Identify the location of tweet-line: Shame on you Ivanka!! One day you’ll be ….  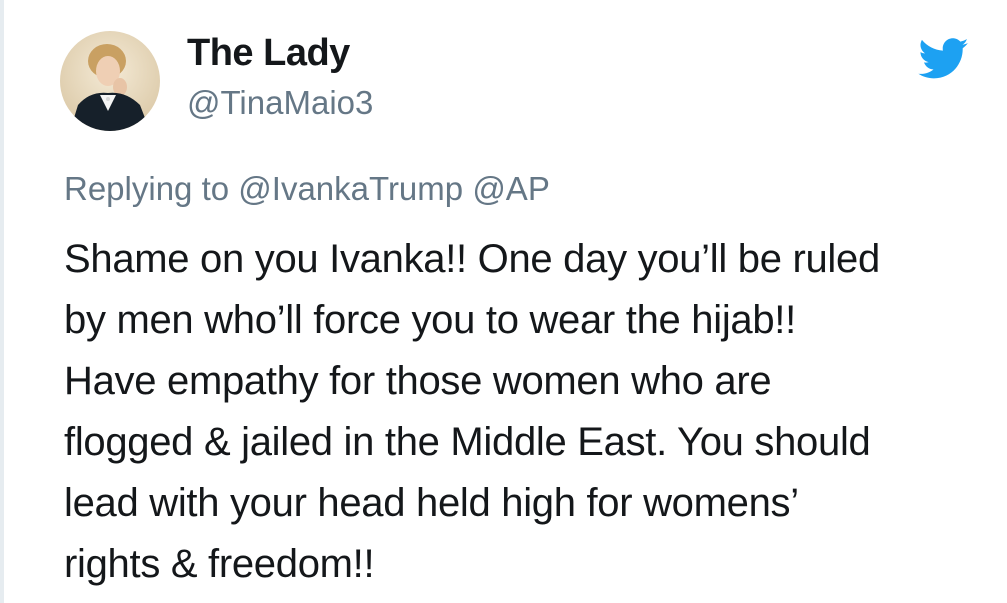
(472, 259).